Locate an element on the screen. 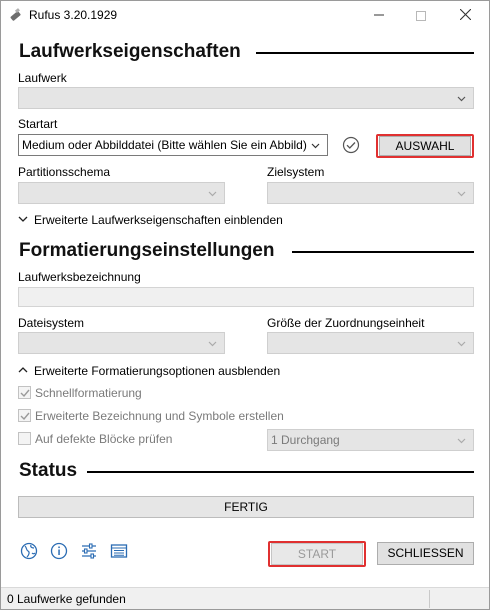  volume-label-input is located at coordinates (246, 297).